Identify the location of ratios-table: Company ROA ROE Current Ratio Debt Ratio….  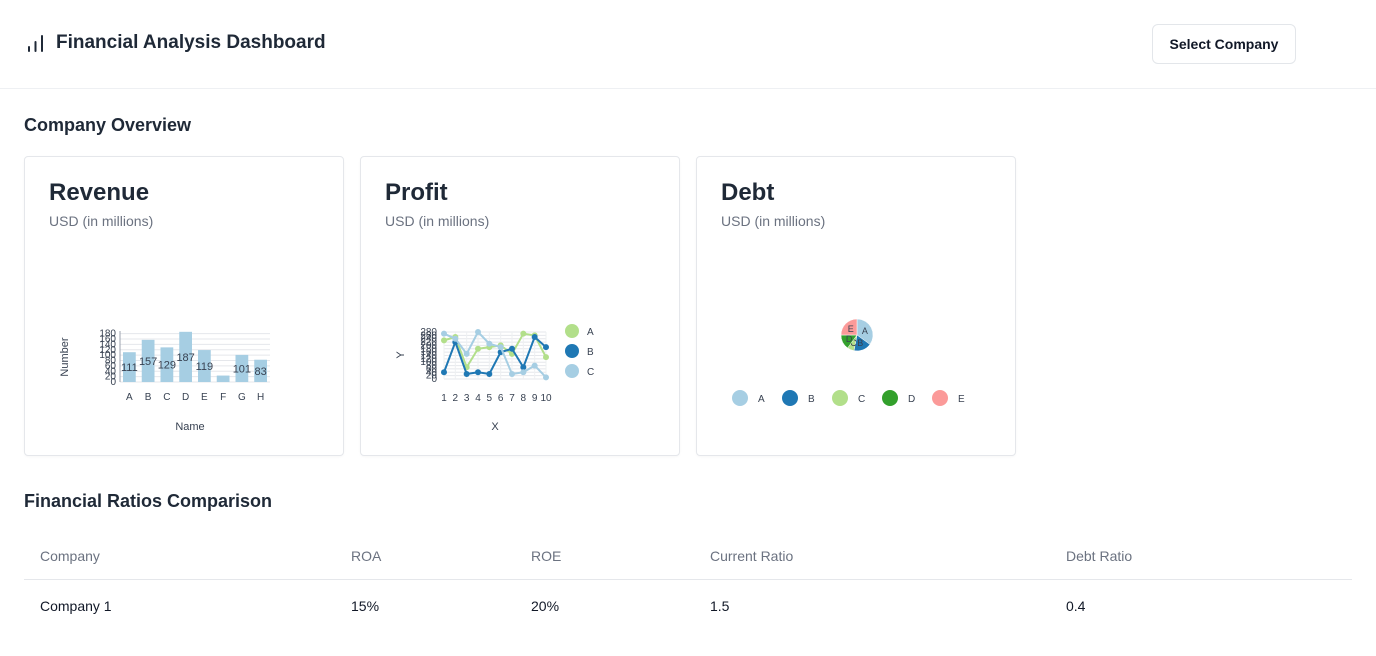
(688, 572).